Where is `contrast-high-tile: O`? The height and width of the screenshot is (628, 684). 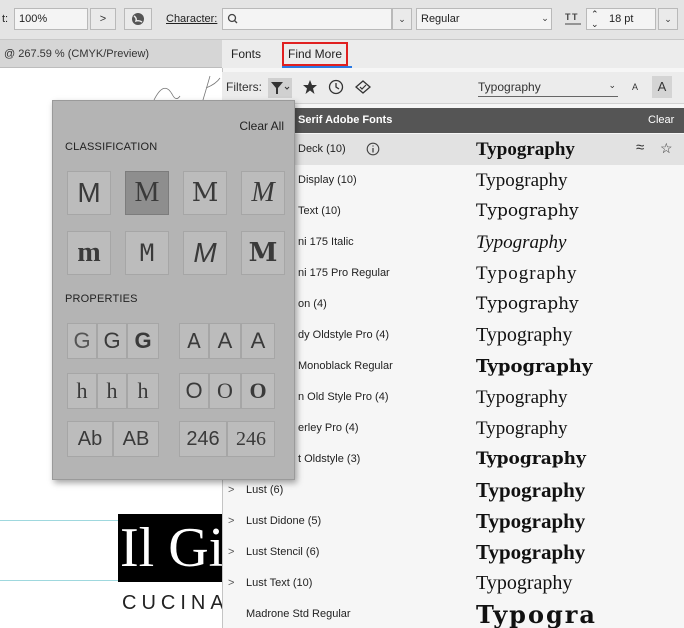 contrast-high-tile: O is located at coordinates (258, 391).